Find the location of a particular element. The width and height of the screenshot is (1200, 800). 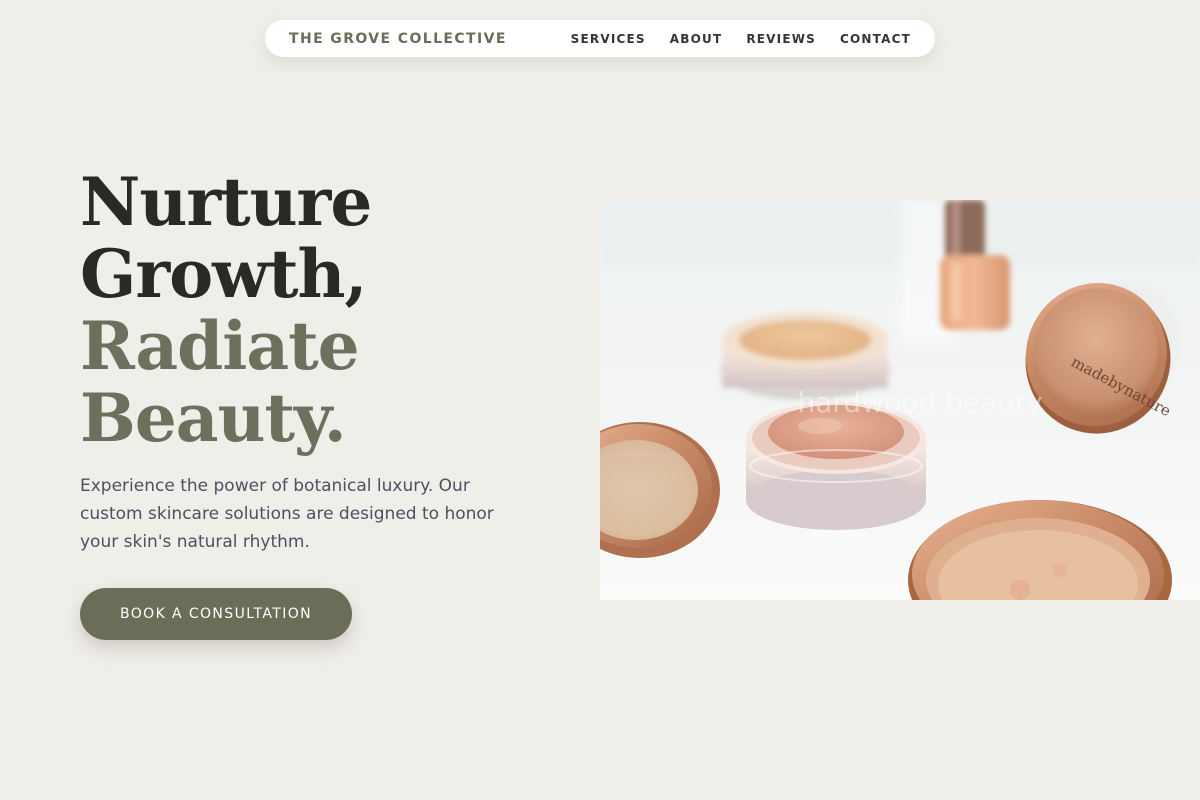

hero-heading-line-4: Beauty. is located at coordinates (213, 418).